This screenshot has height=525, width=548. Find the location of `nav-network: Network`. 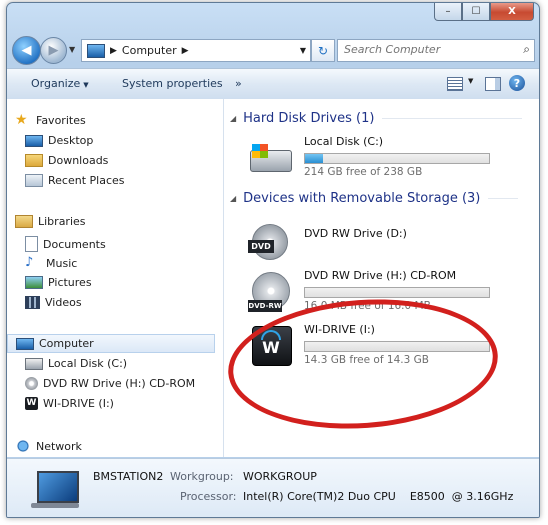

nav-network: Network is located at coordinates (48, 446).